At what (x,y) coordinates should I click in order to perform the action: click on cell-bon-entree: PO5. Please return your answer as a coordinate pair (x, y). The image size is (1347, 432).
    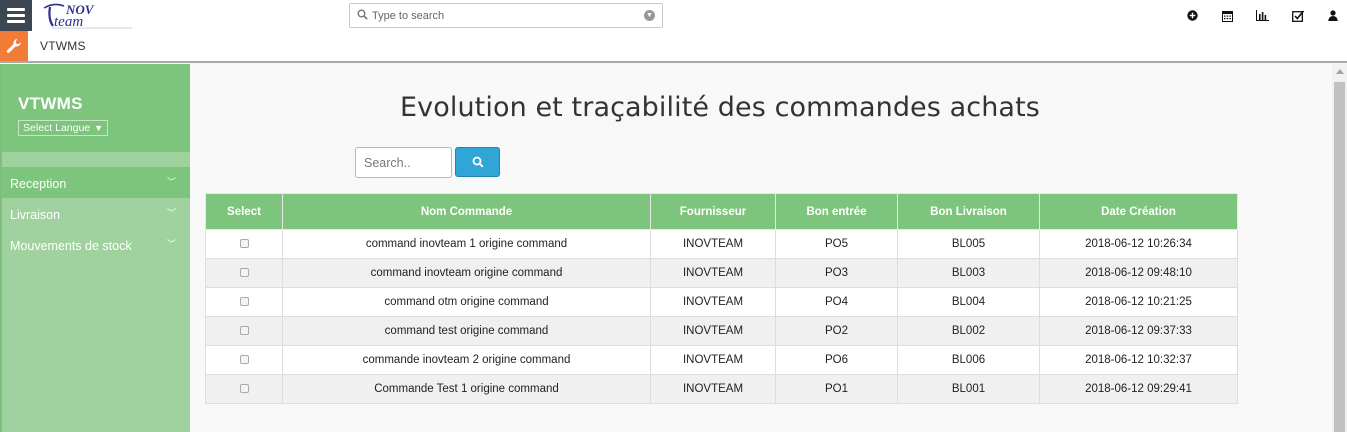
    Looking at the image, I should click on (836, 244).